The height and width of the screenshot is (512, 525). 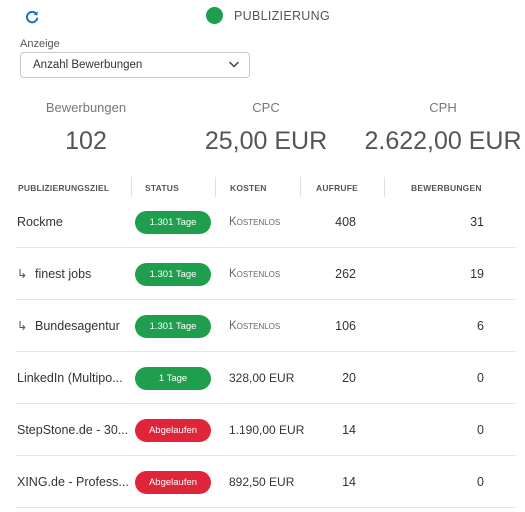 What do you see at coordinates (173, 378) in the screenshot?
I see `status-badge: 1 Tage` at bounding box center [173, 378].